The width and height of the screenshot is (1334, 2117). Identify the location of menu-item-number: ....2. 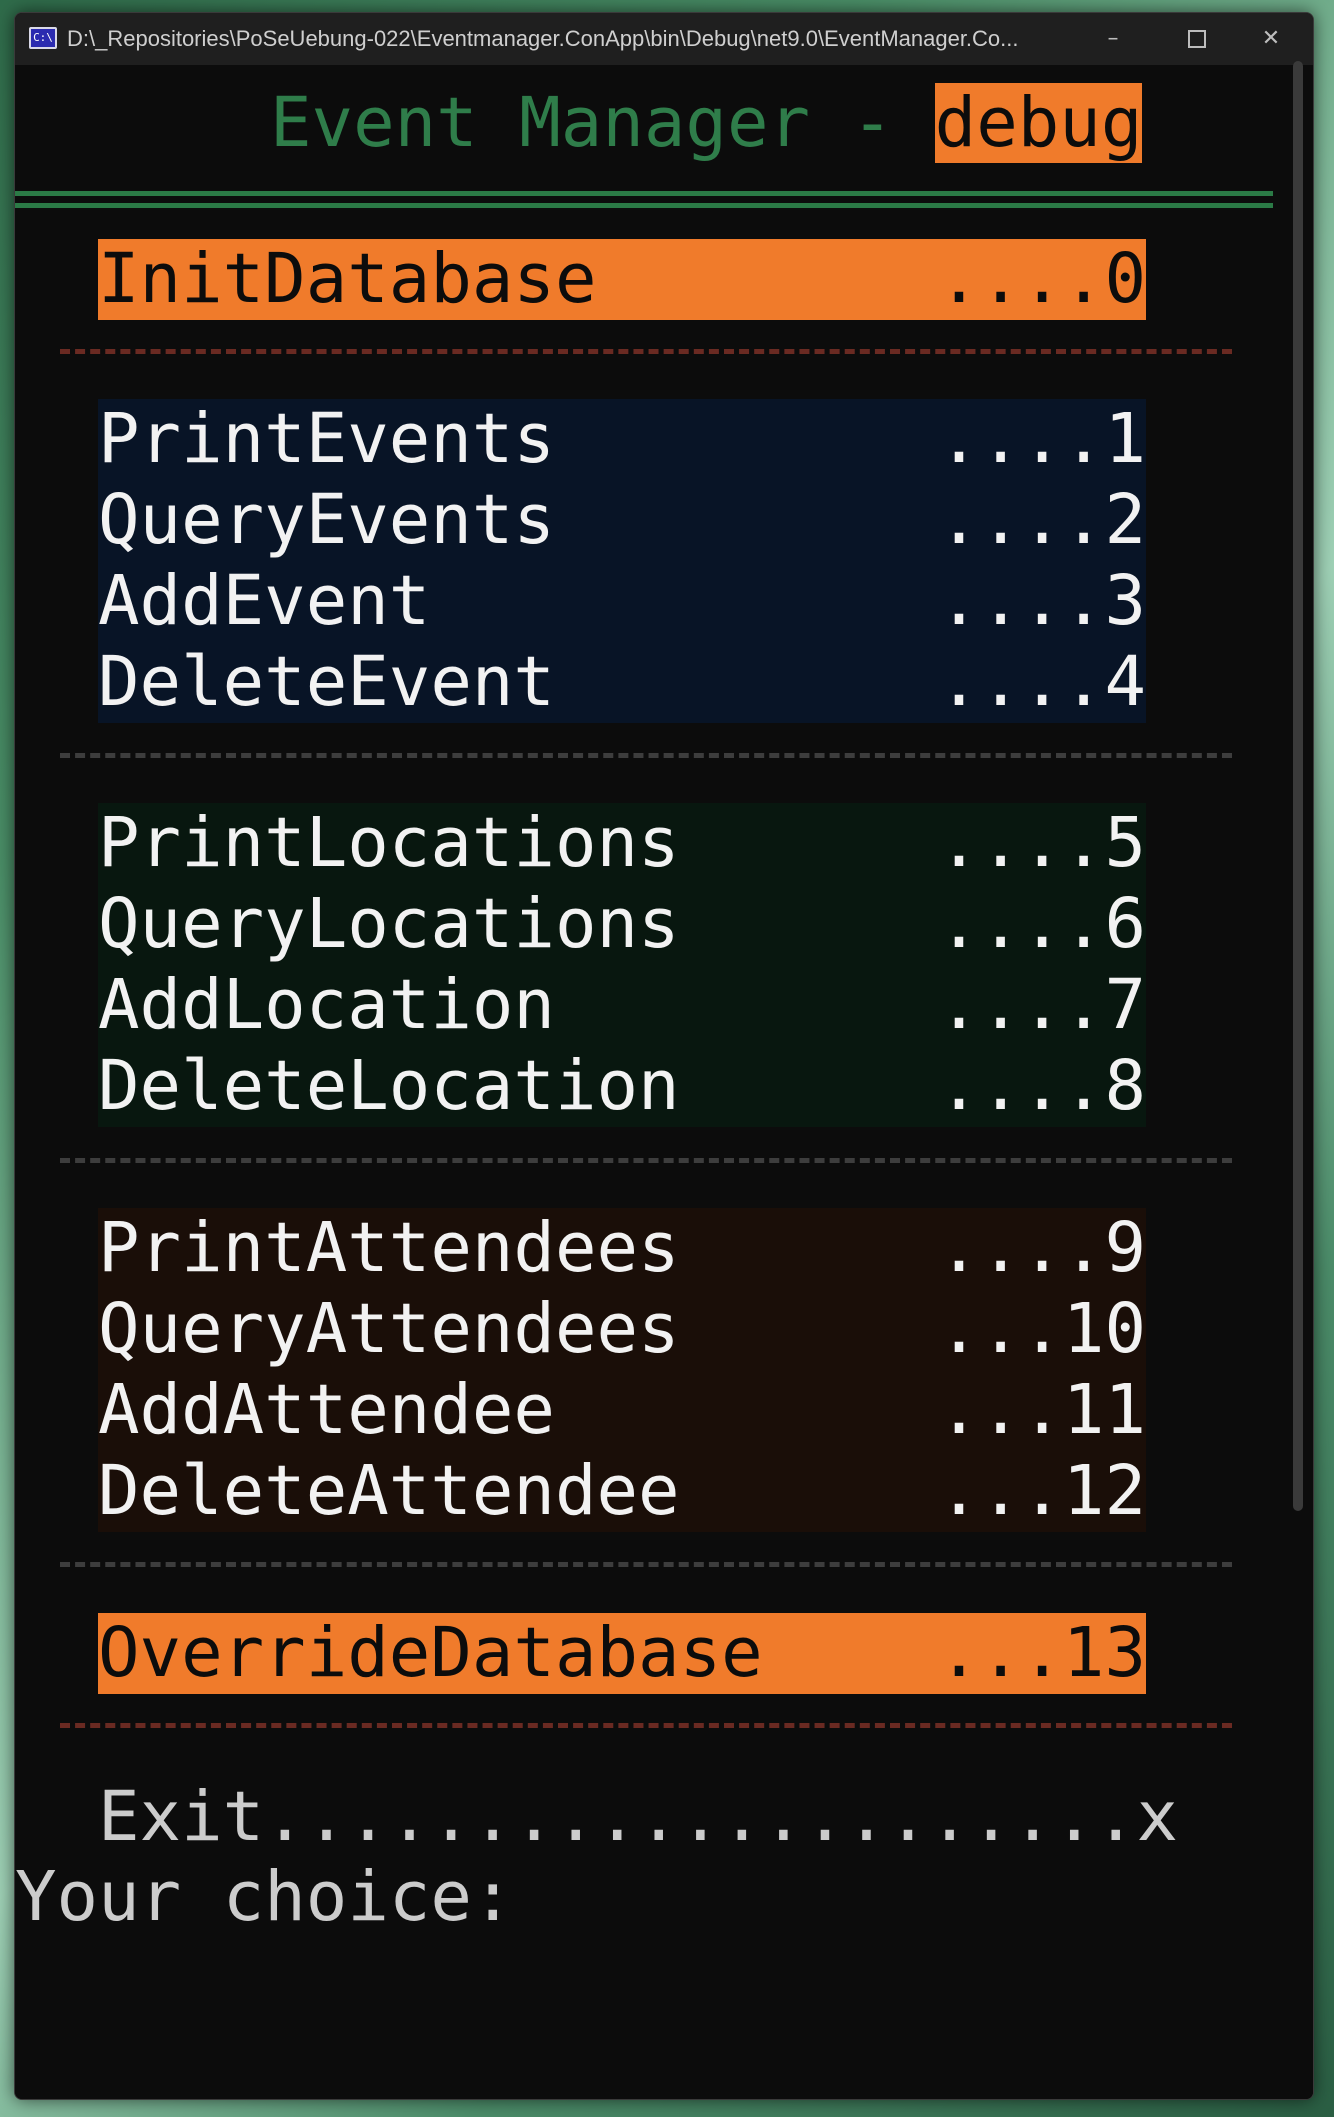
(1042, 520).